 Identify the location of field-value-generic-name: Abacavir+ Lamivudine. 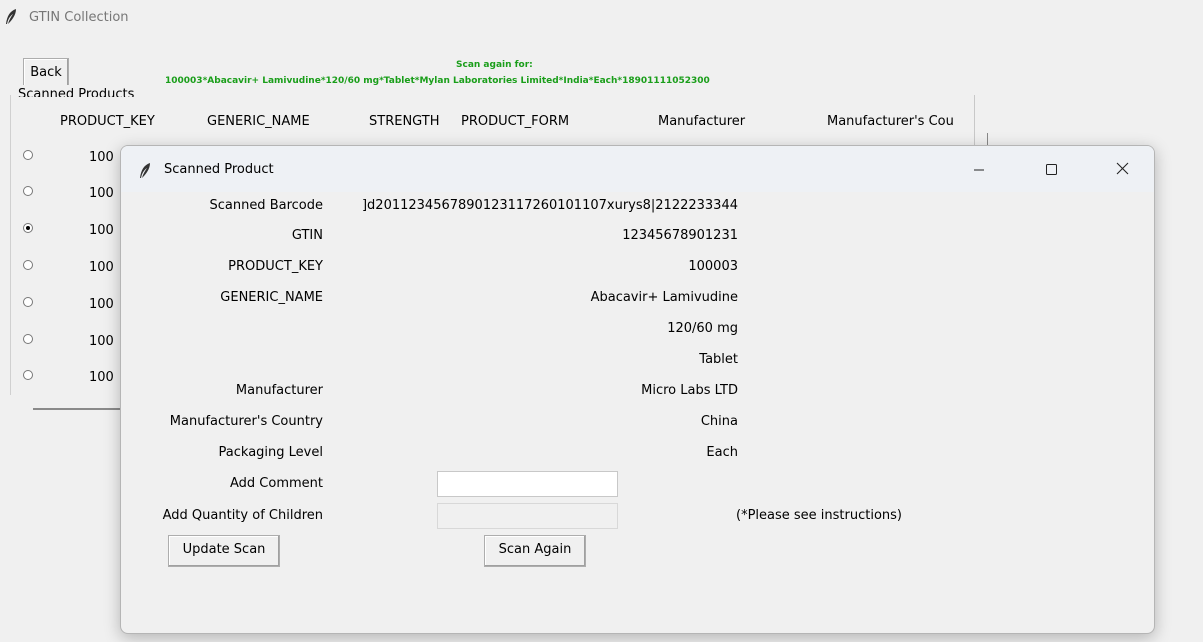
(664, 297).